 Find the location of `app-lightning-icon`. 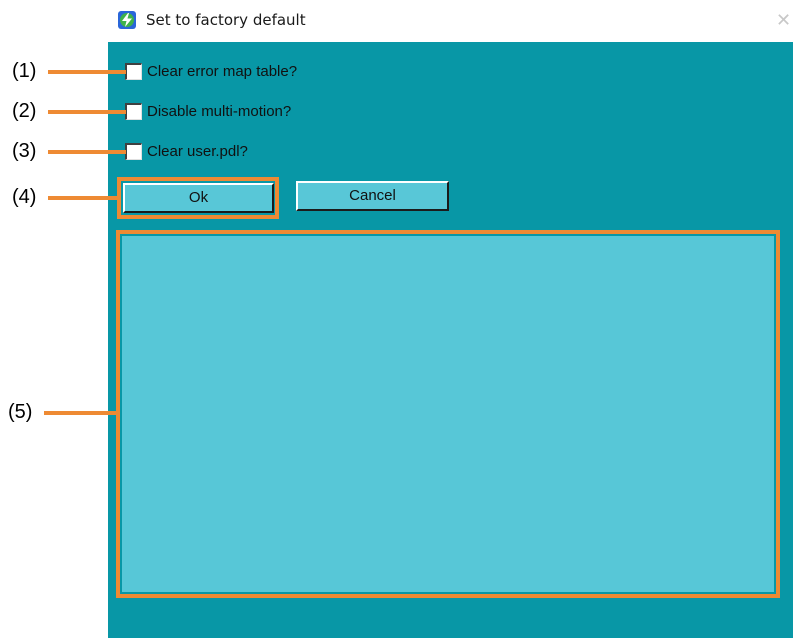

app-lightning-icon is located at coordinates (127, 20).